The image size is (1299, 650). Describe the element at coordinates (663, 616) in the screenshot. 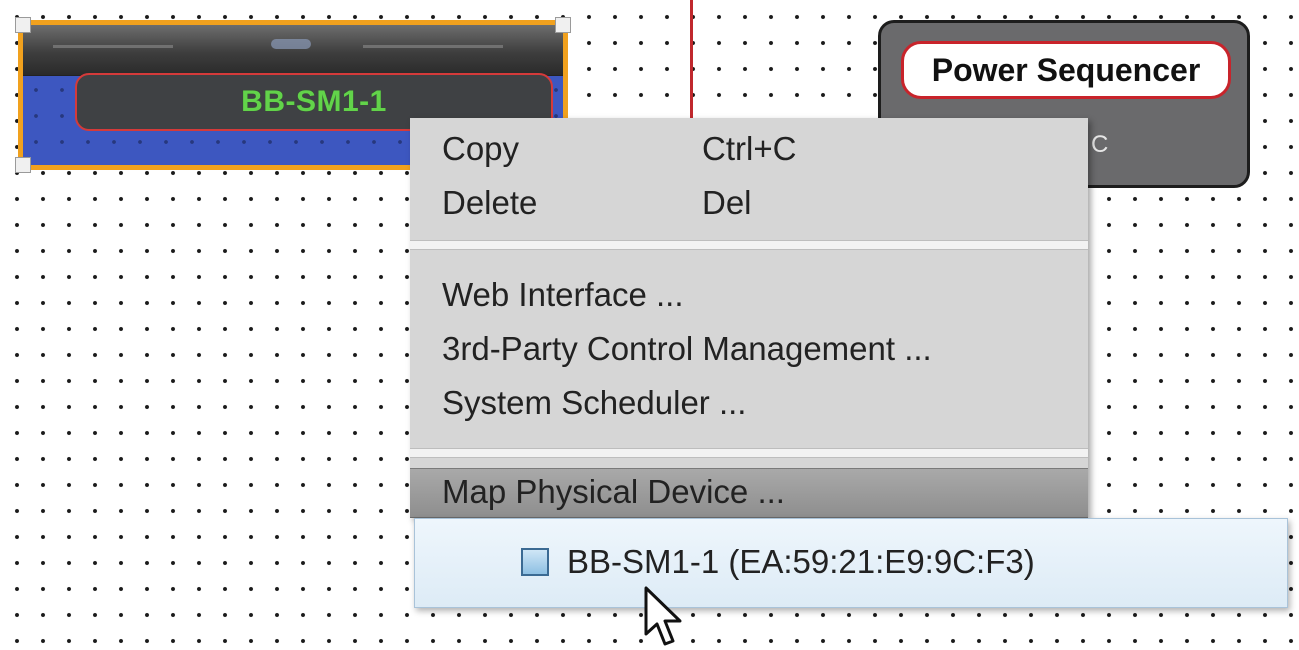

I see `mouse-pointer-icon` at that location.